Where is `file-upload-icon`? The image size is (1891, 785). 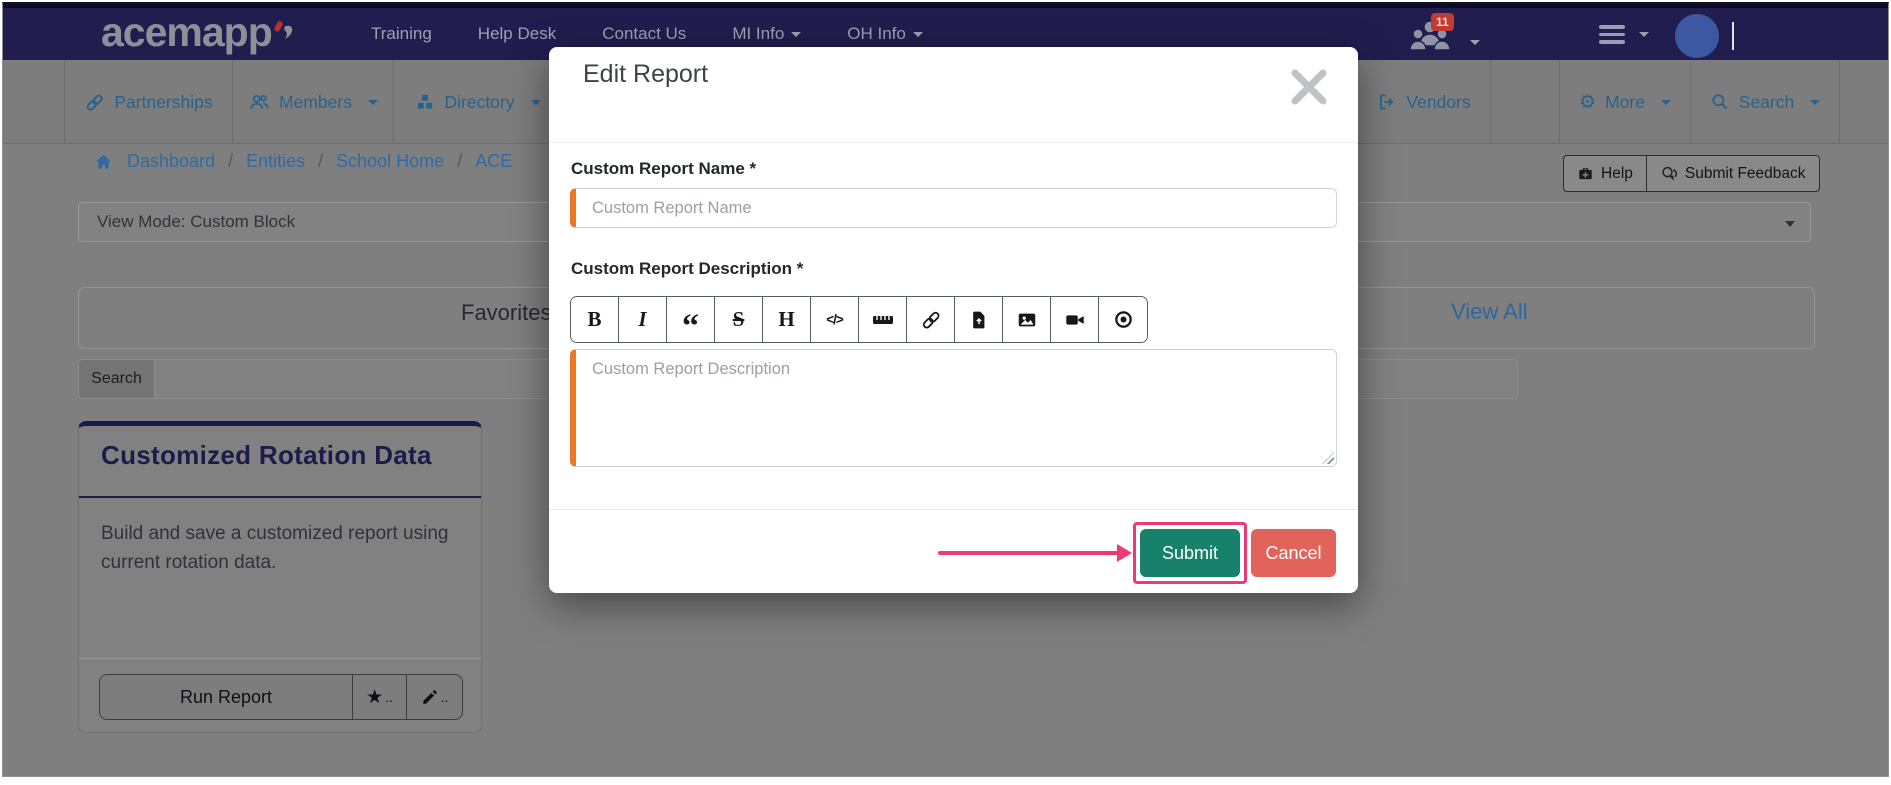
file-upload-icon is located at coordinates (978, 319).